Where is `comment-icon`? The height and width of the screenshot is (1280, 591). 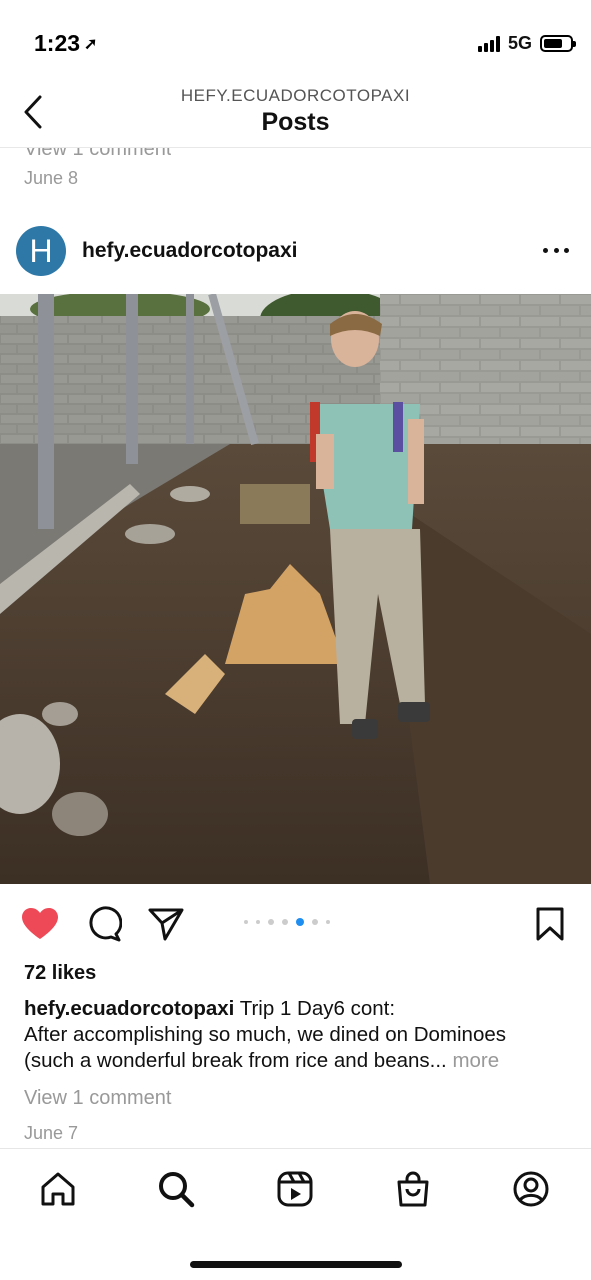
comment-icon is located at coordinates (105, 924).